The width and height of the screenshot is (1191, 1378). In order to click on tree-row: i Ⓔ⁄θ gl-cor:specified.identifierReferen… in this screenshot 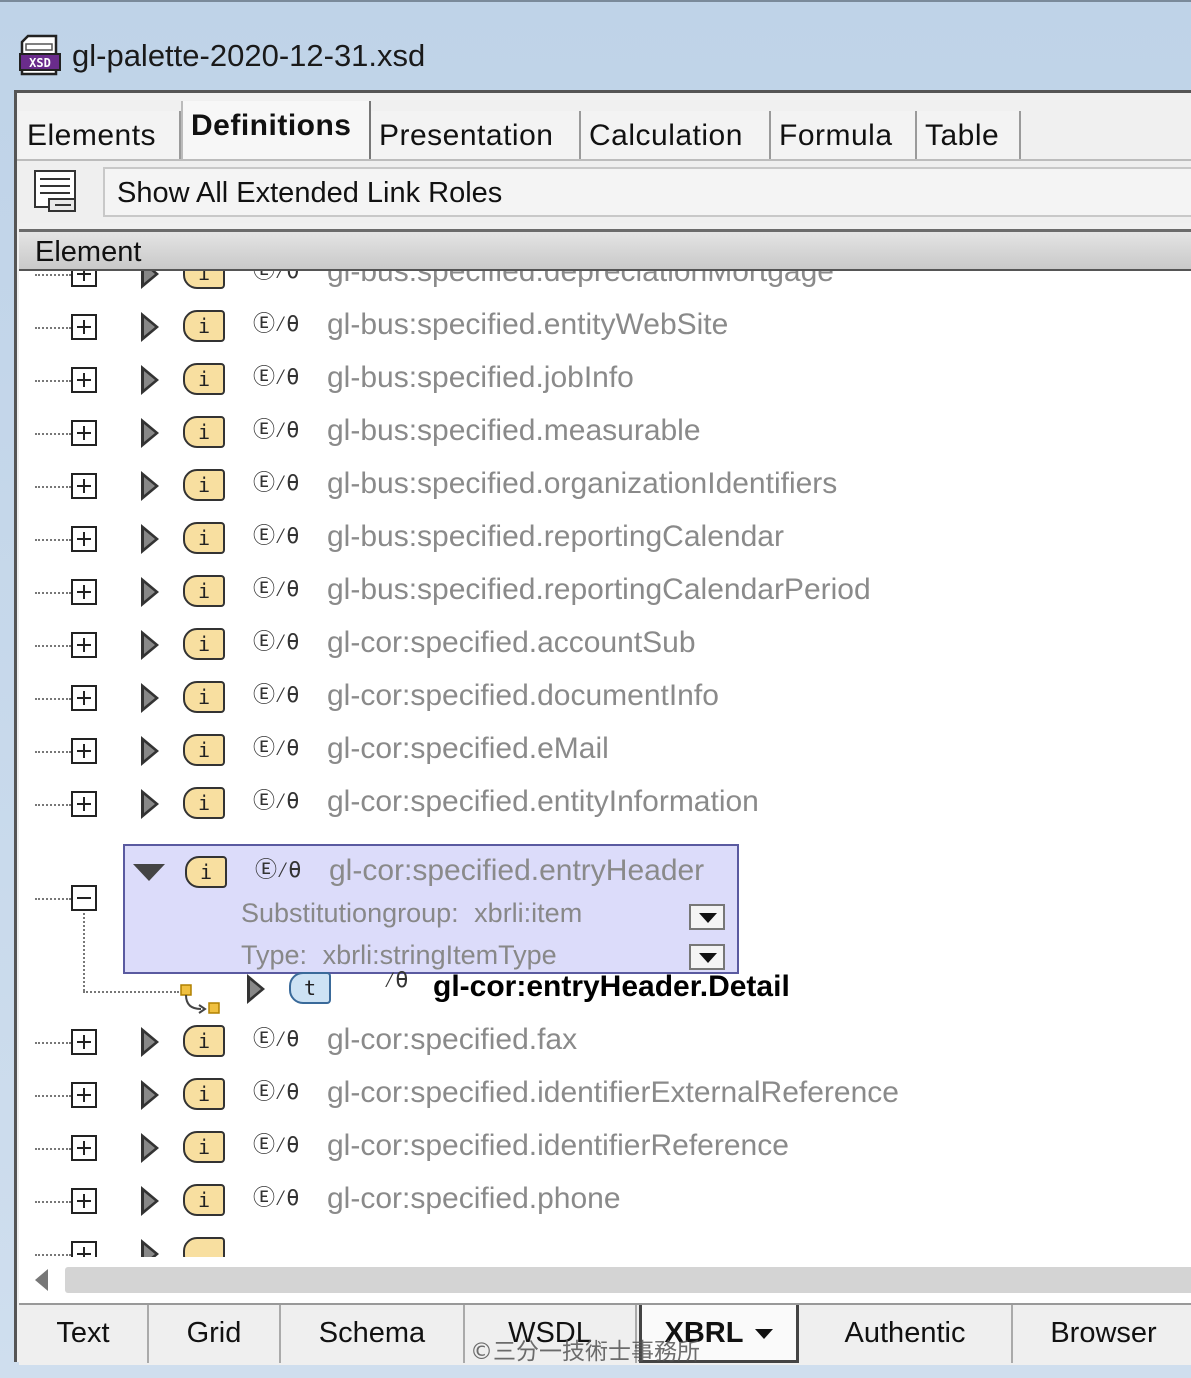, I will do `click(605, 1147)`.